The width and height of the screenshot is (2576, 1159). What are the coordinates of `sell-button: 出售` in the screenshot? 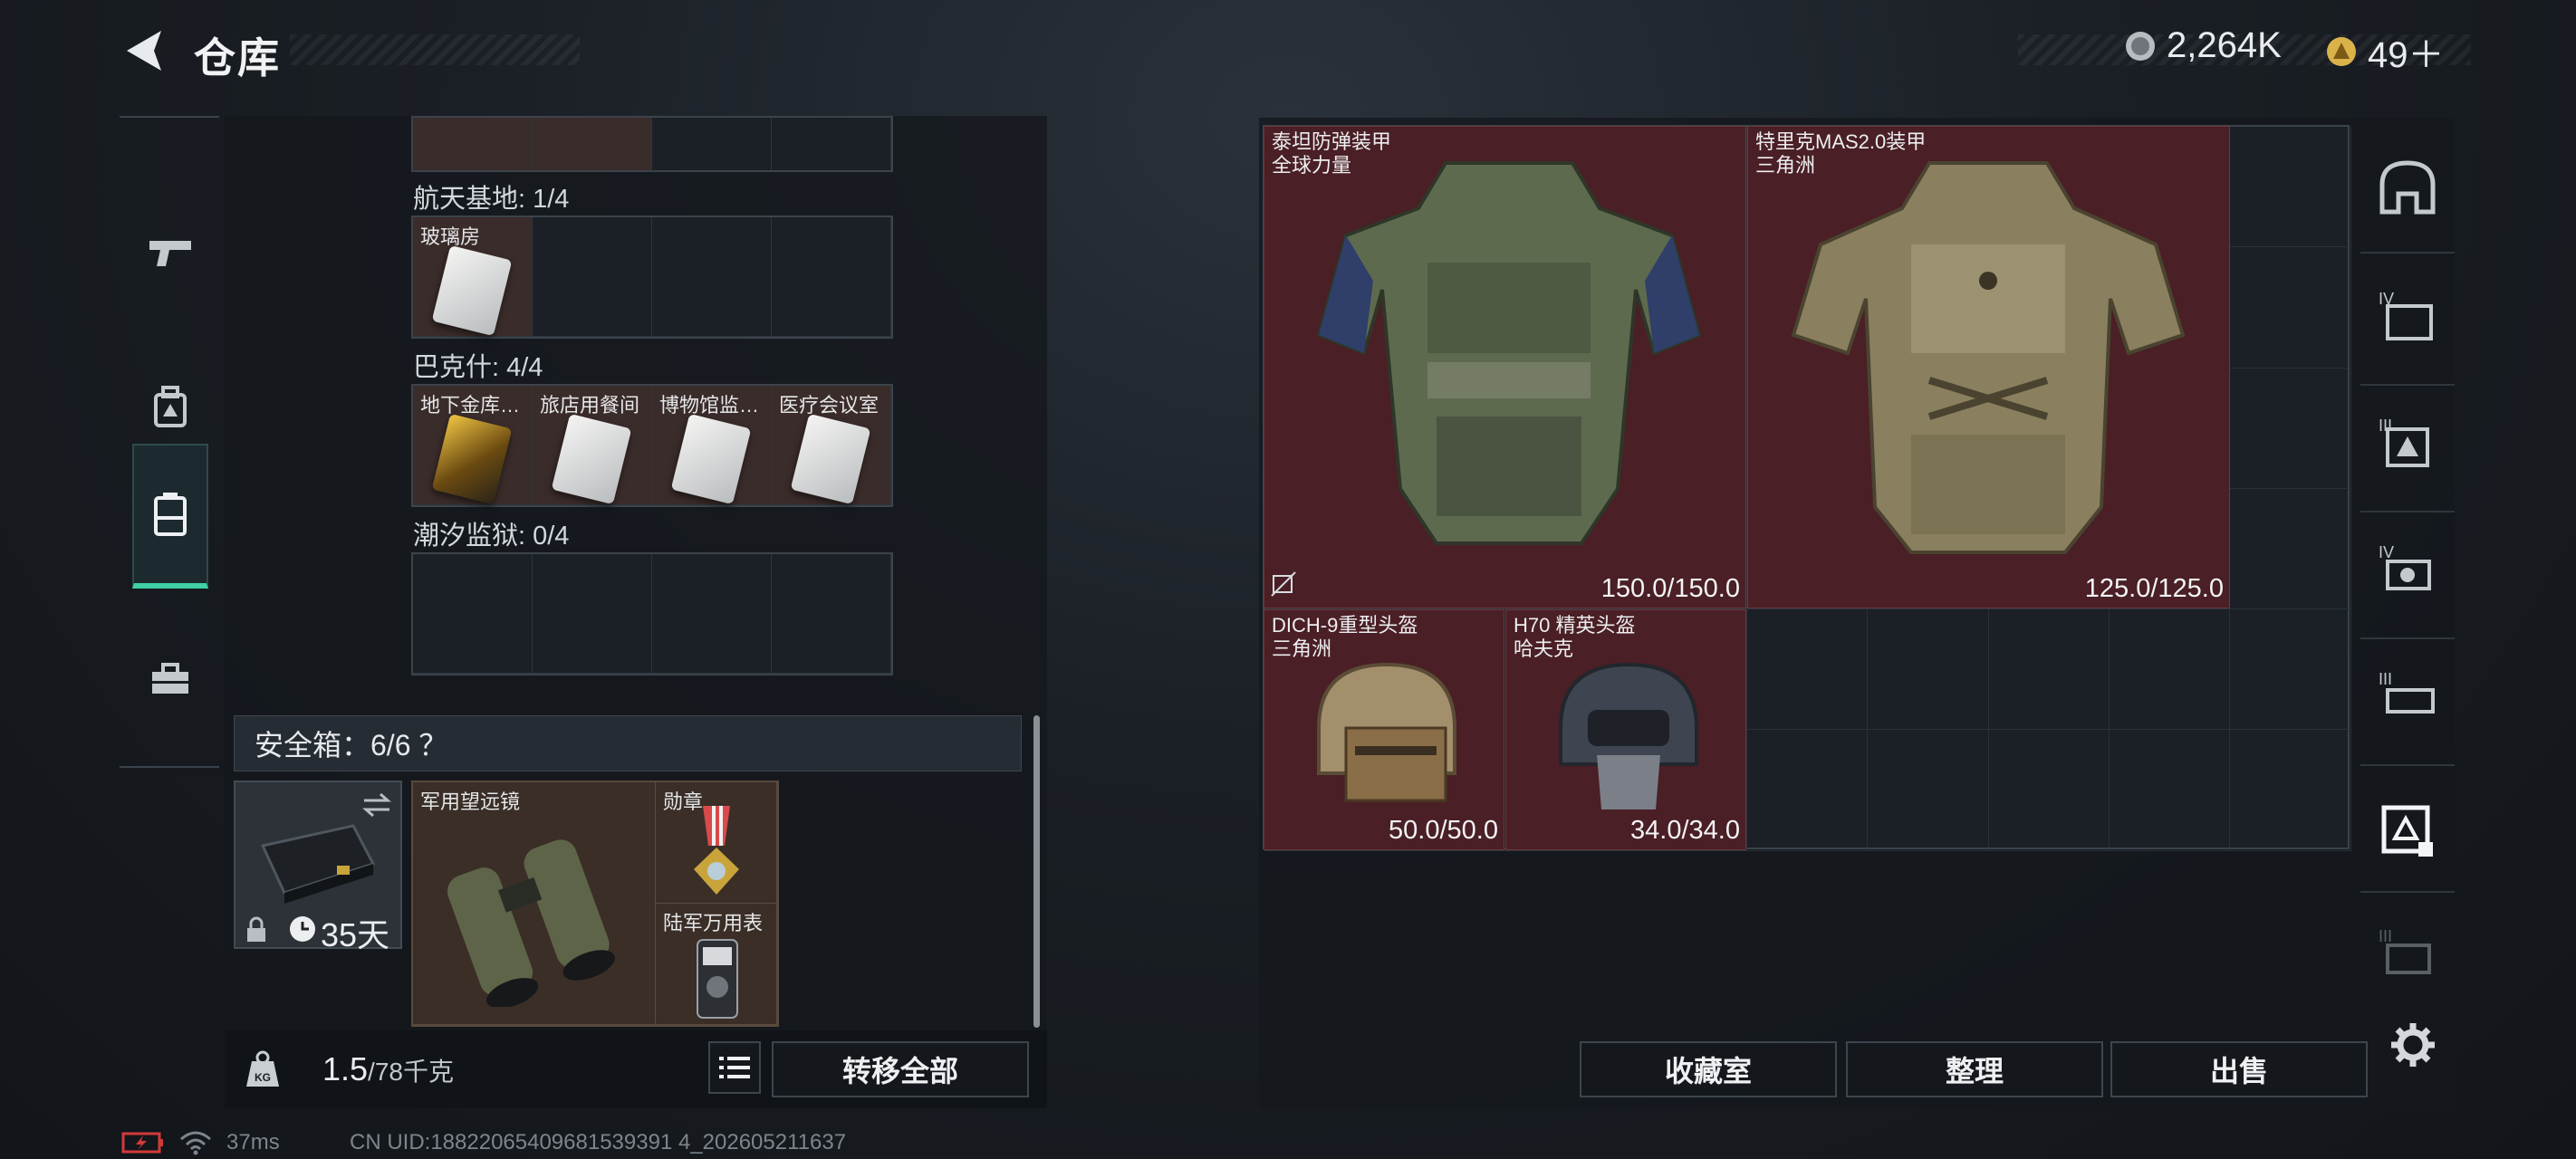 It's located at (2239, 1069).